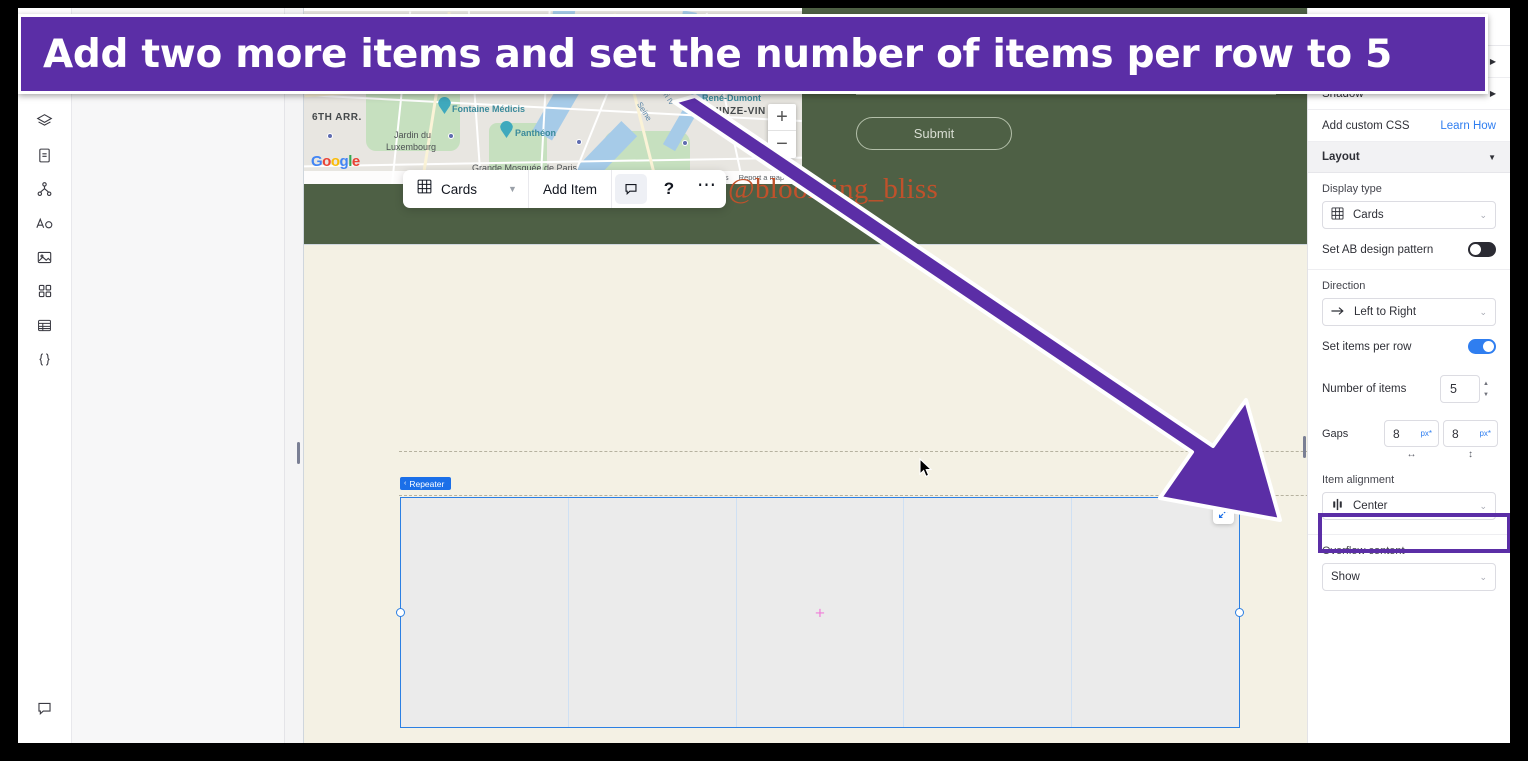 This screenshot has width=1528, height=761. Describe the element at coordinates (1396, 433) in the screenshot. I see `gap-horizontal-value: 8` at that location.